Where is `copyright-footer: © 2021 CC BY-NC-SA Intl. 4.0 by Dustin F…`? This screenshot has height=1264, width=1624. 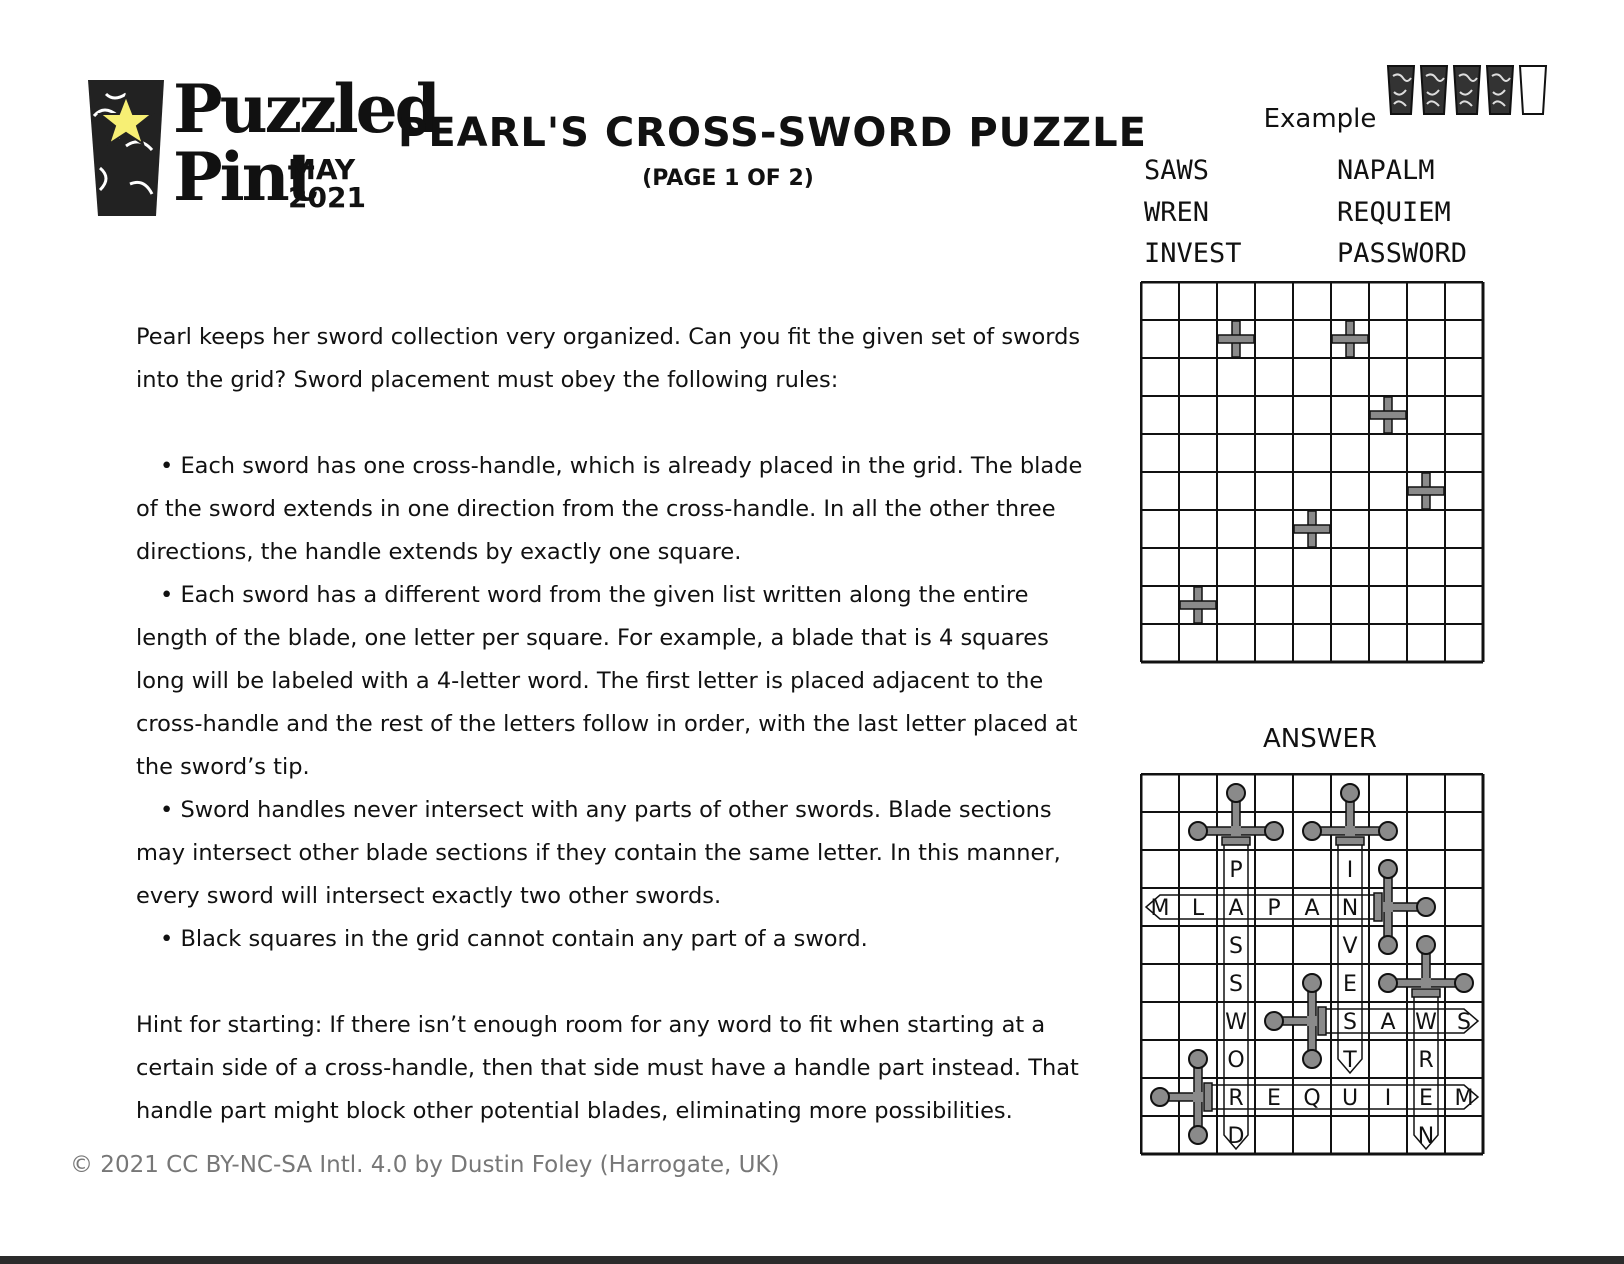
copyright-footer: © 2021 CC BY-NC-SA Intl. 4.0 by Dustin F… is located at coordinates (425, 1165).